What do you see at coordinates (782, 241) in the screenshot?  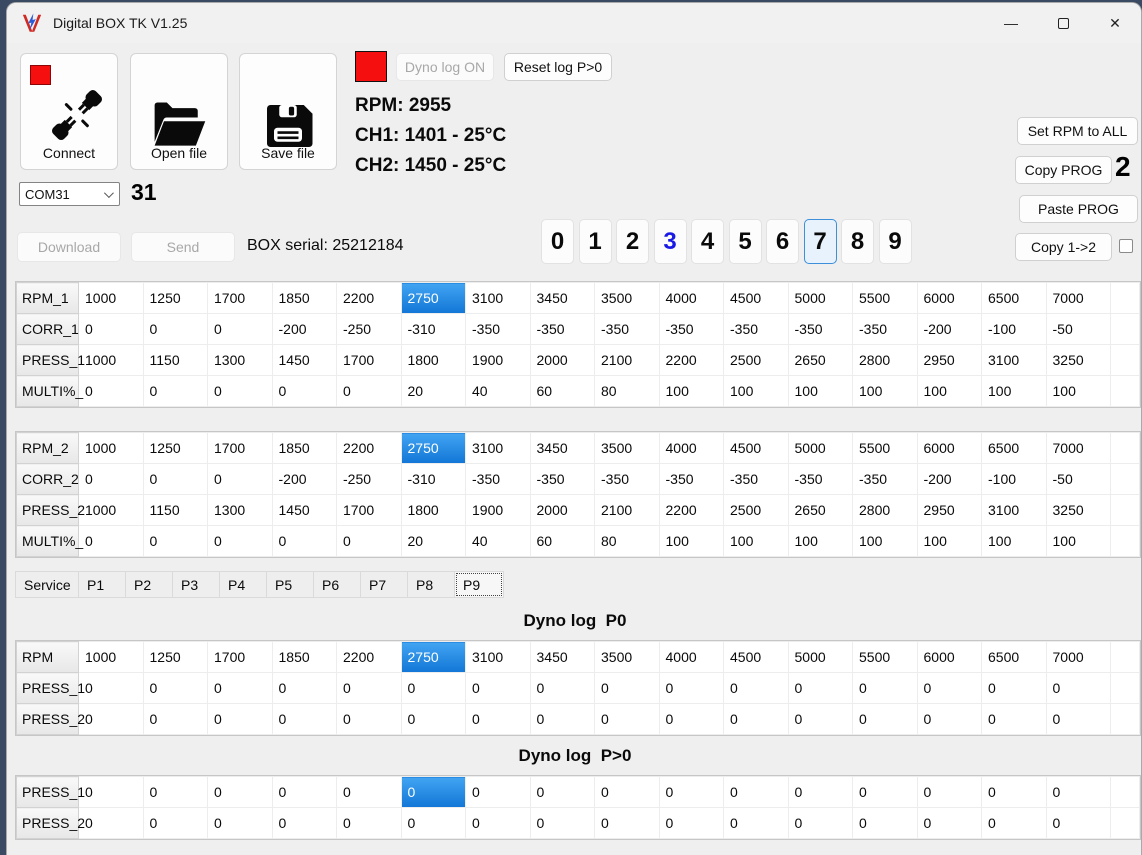 I see `prog-digit-6: 6` at bounding box center [782, 241].